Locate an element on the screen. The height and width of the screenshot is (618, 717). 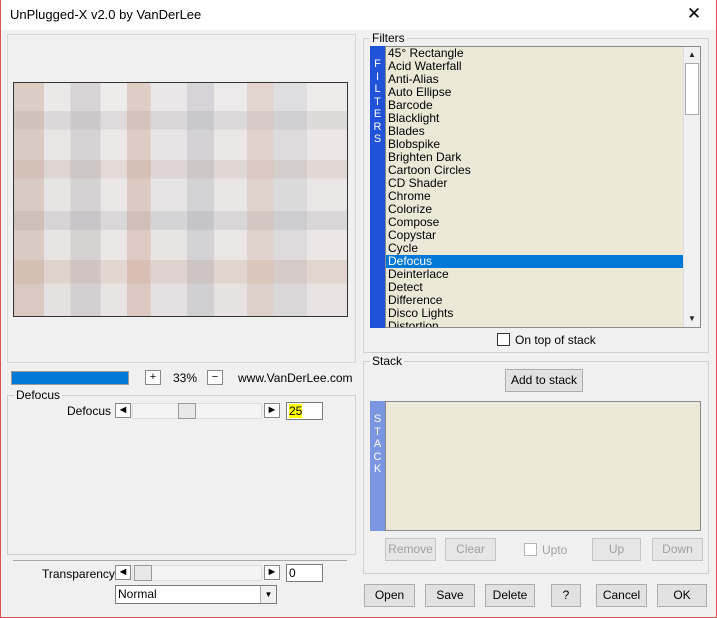
scroll-down-icon: ▼ is located at coordinates (692, 319).